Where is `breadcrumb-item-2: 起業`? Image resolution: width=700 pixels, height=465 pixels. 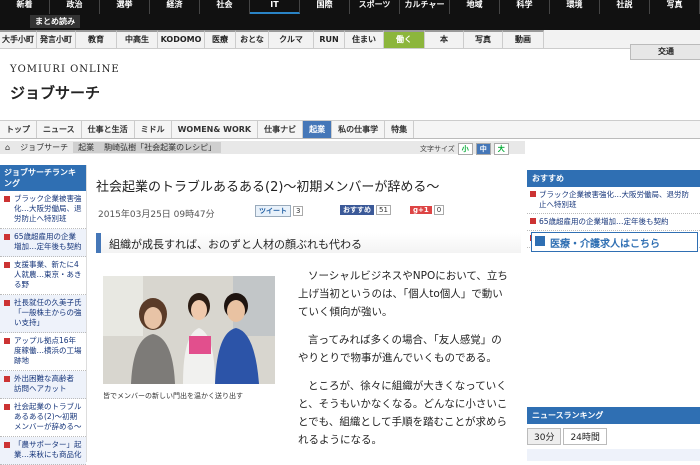
breadcrumb-item-2: 起業 is located at coordinates (86, 147).